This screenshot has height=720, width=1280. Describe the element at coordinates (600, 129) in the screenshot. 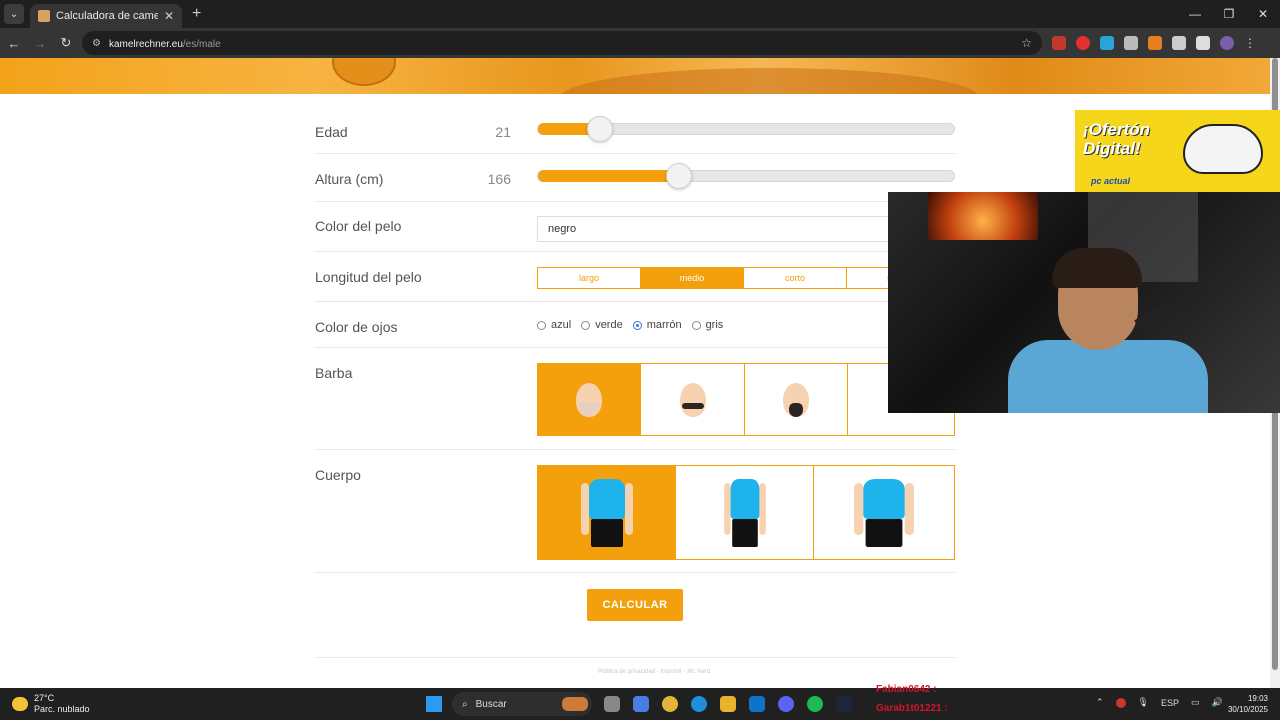

I see `age-slider-thumb` at that location.